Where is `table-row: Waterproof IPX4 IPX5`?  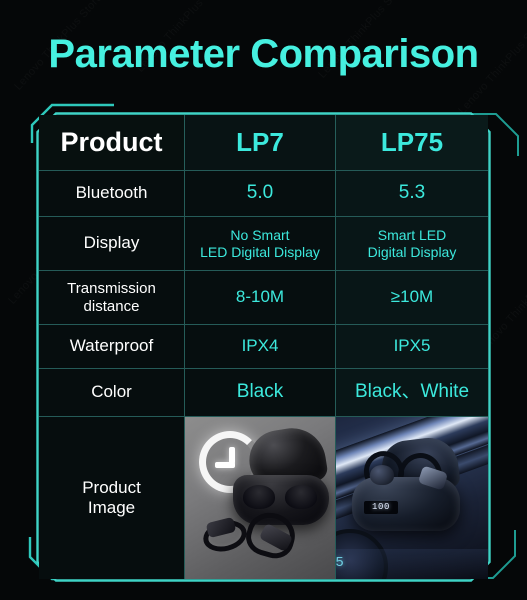 table-row: Waterproof IPX4 IPX5 is located at coordinates (263, 347).